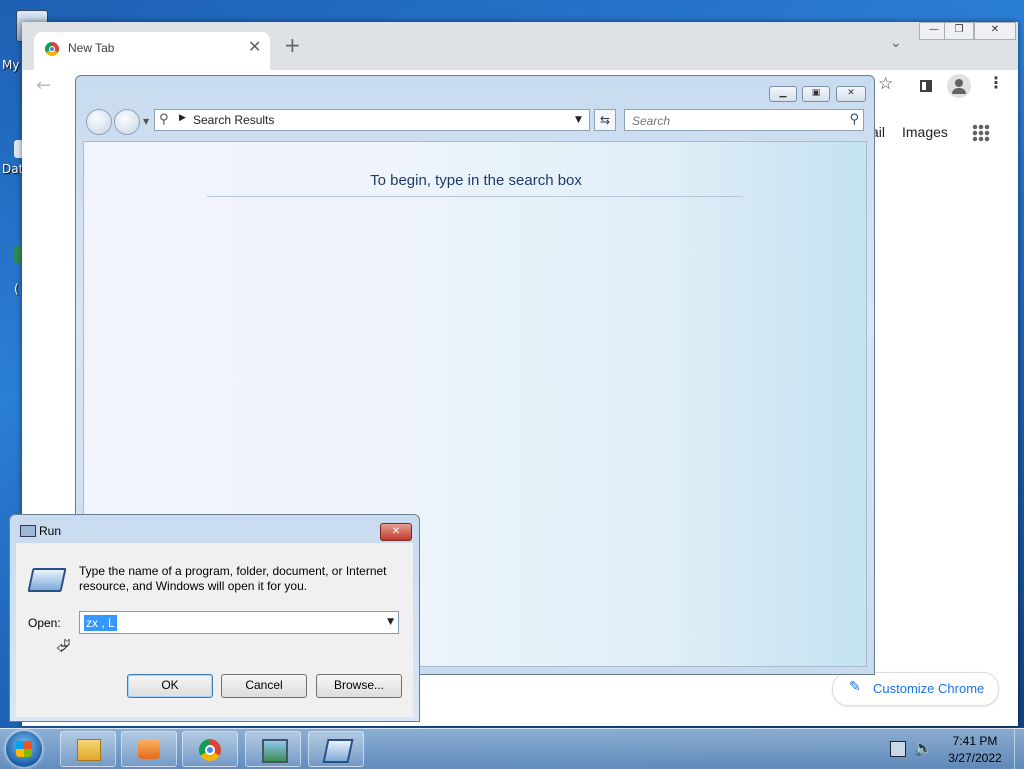 This screenshot has width=1024, height=769. What do you see at coordinates (91, 48) in the screenshot?
I see `tab-title: New Tab` at bounding box center [91, 48].